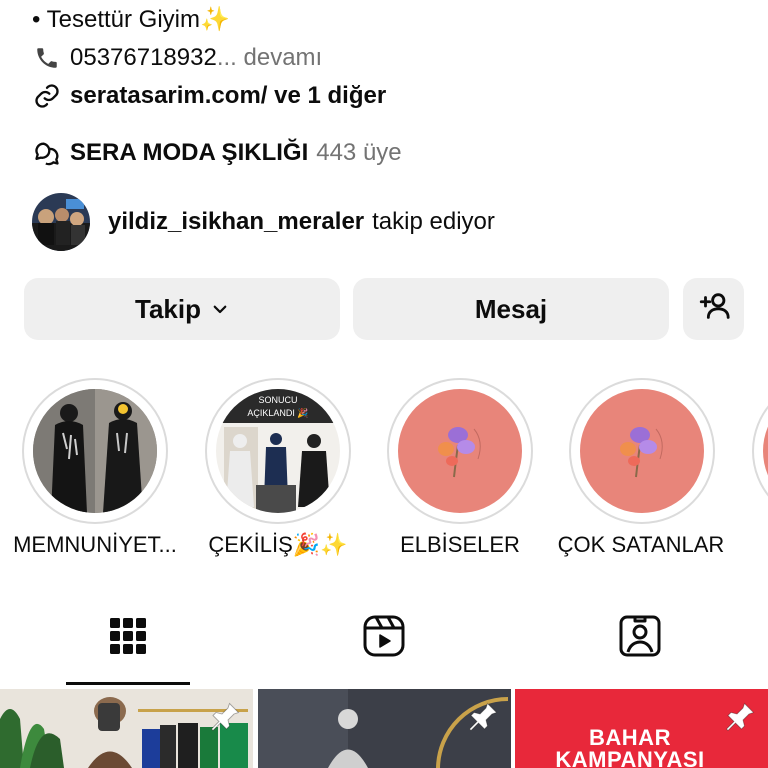  I want to click on follow-button: Takip, so click(182, 309).